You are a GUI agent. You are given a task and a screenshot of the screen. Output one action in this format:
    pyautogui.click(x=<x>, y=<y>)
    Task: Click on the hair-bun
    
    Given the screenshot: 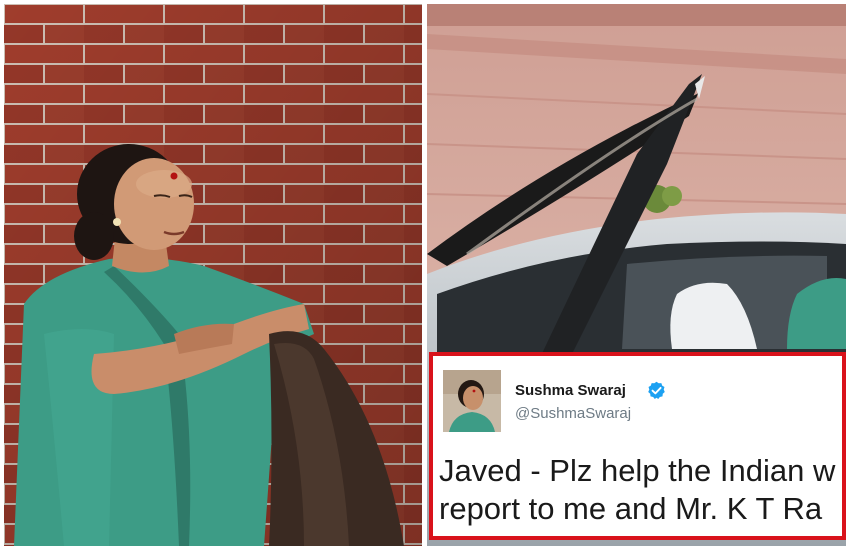 What is the action you would take?
    pyautogui.click(x=94, y=236)
    